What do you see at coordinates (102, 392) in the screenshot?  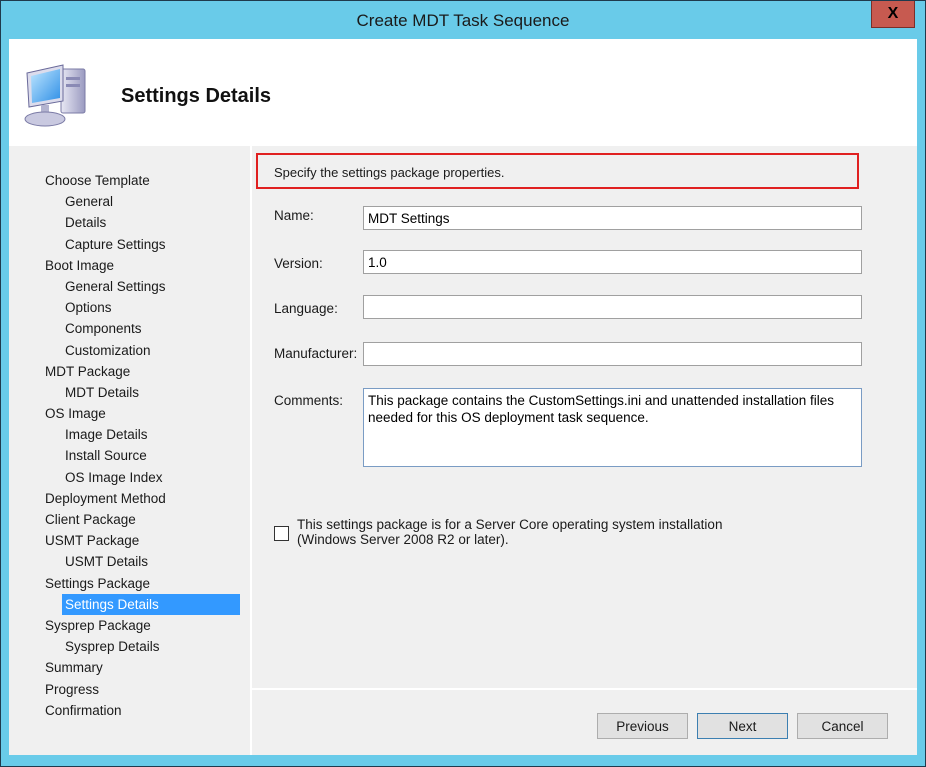 I see `sidebar-item-label: MDT Details` at bounding box center [102, 392].